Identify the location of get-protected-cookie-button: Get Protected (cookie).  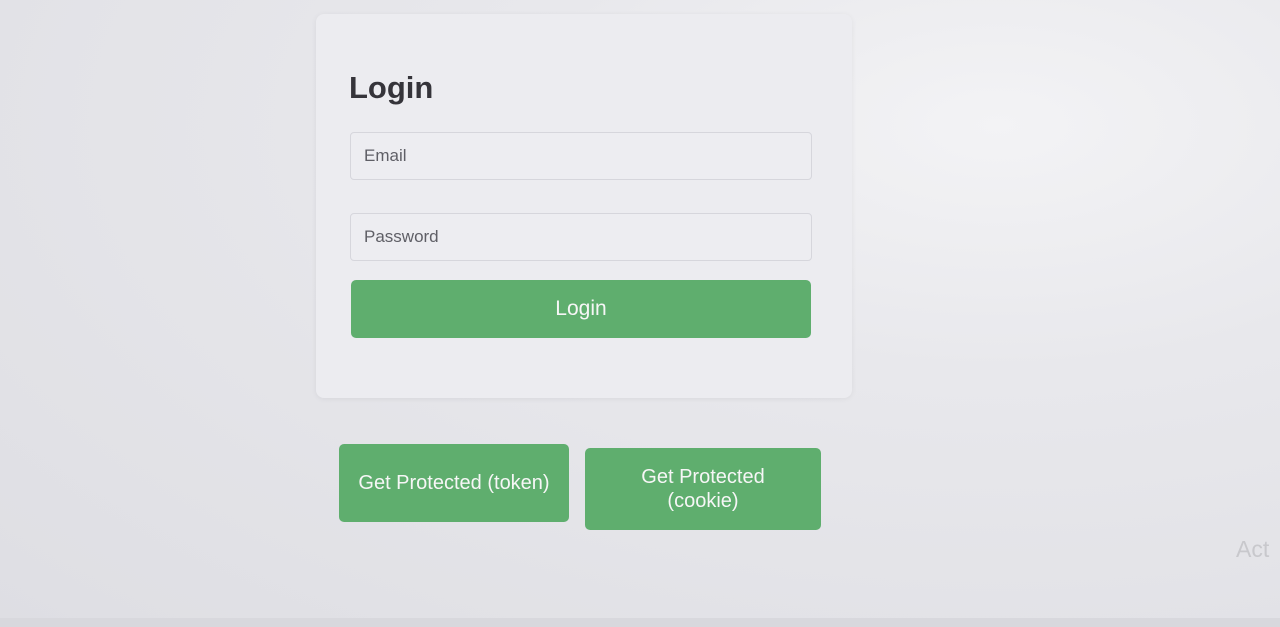
(703, 489).